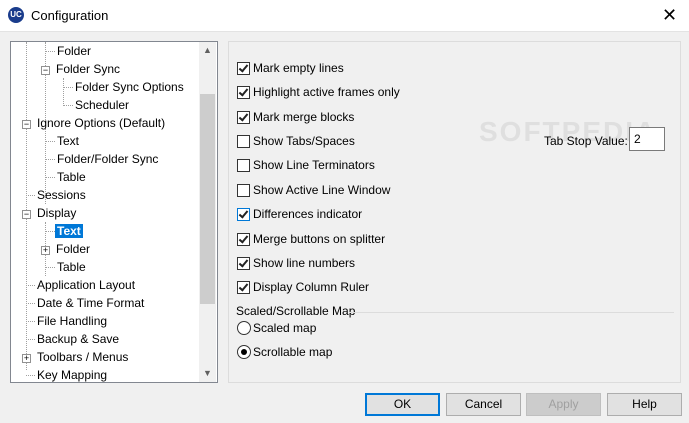 The width and height of the screenshot is (689, 423). I want to click on radio-label: Scrollable map, so click(293, 352).